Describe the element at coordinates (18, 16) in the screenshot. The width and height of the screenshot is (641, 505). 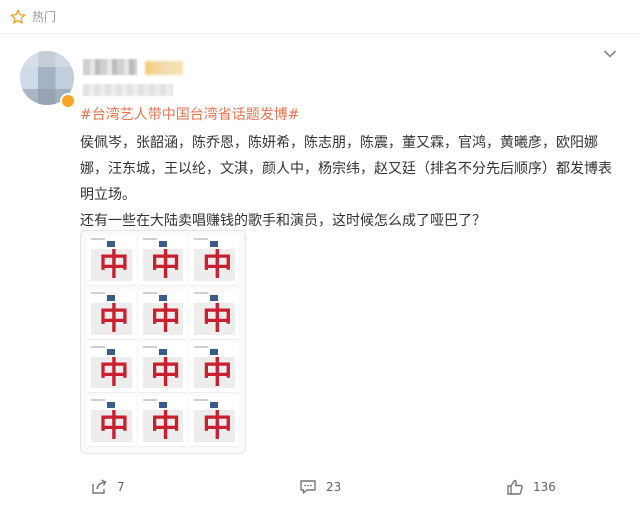
I see `star-icon` at that location.